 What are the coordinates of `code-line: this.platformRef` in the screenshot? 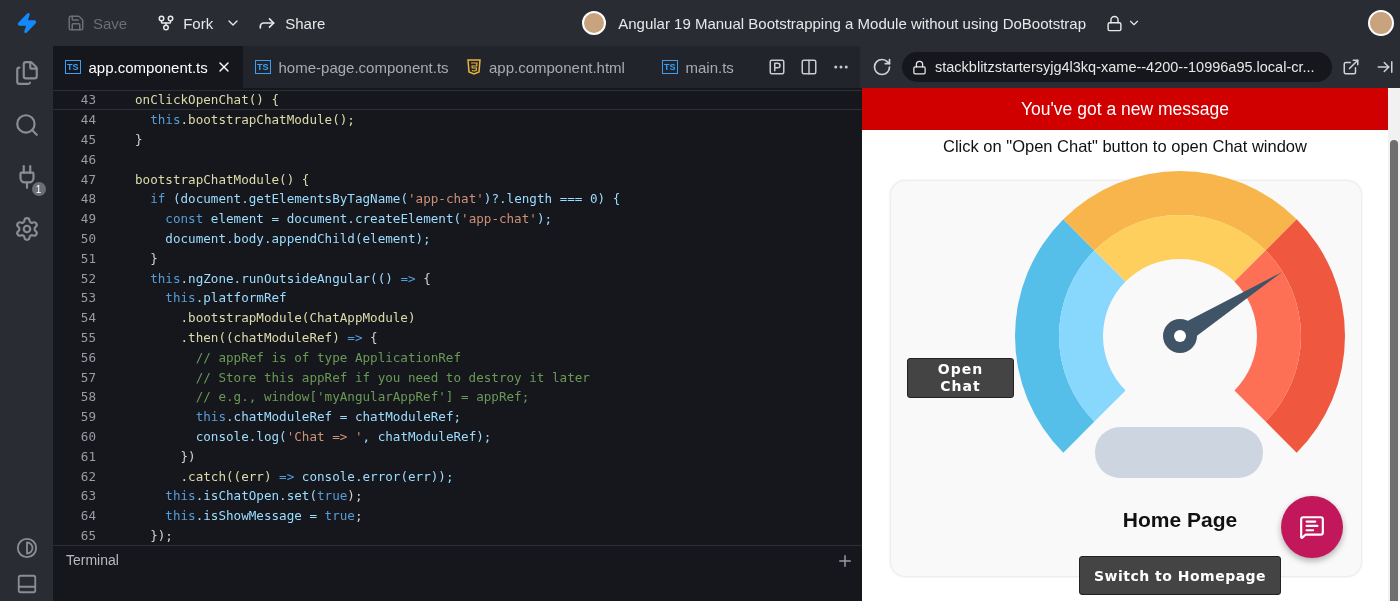 It's located at (225, 298).